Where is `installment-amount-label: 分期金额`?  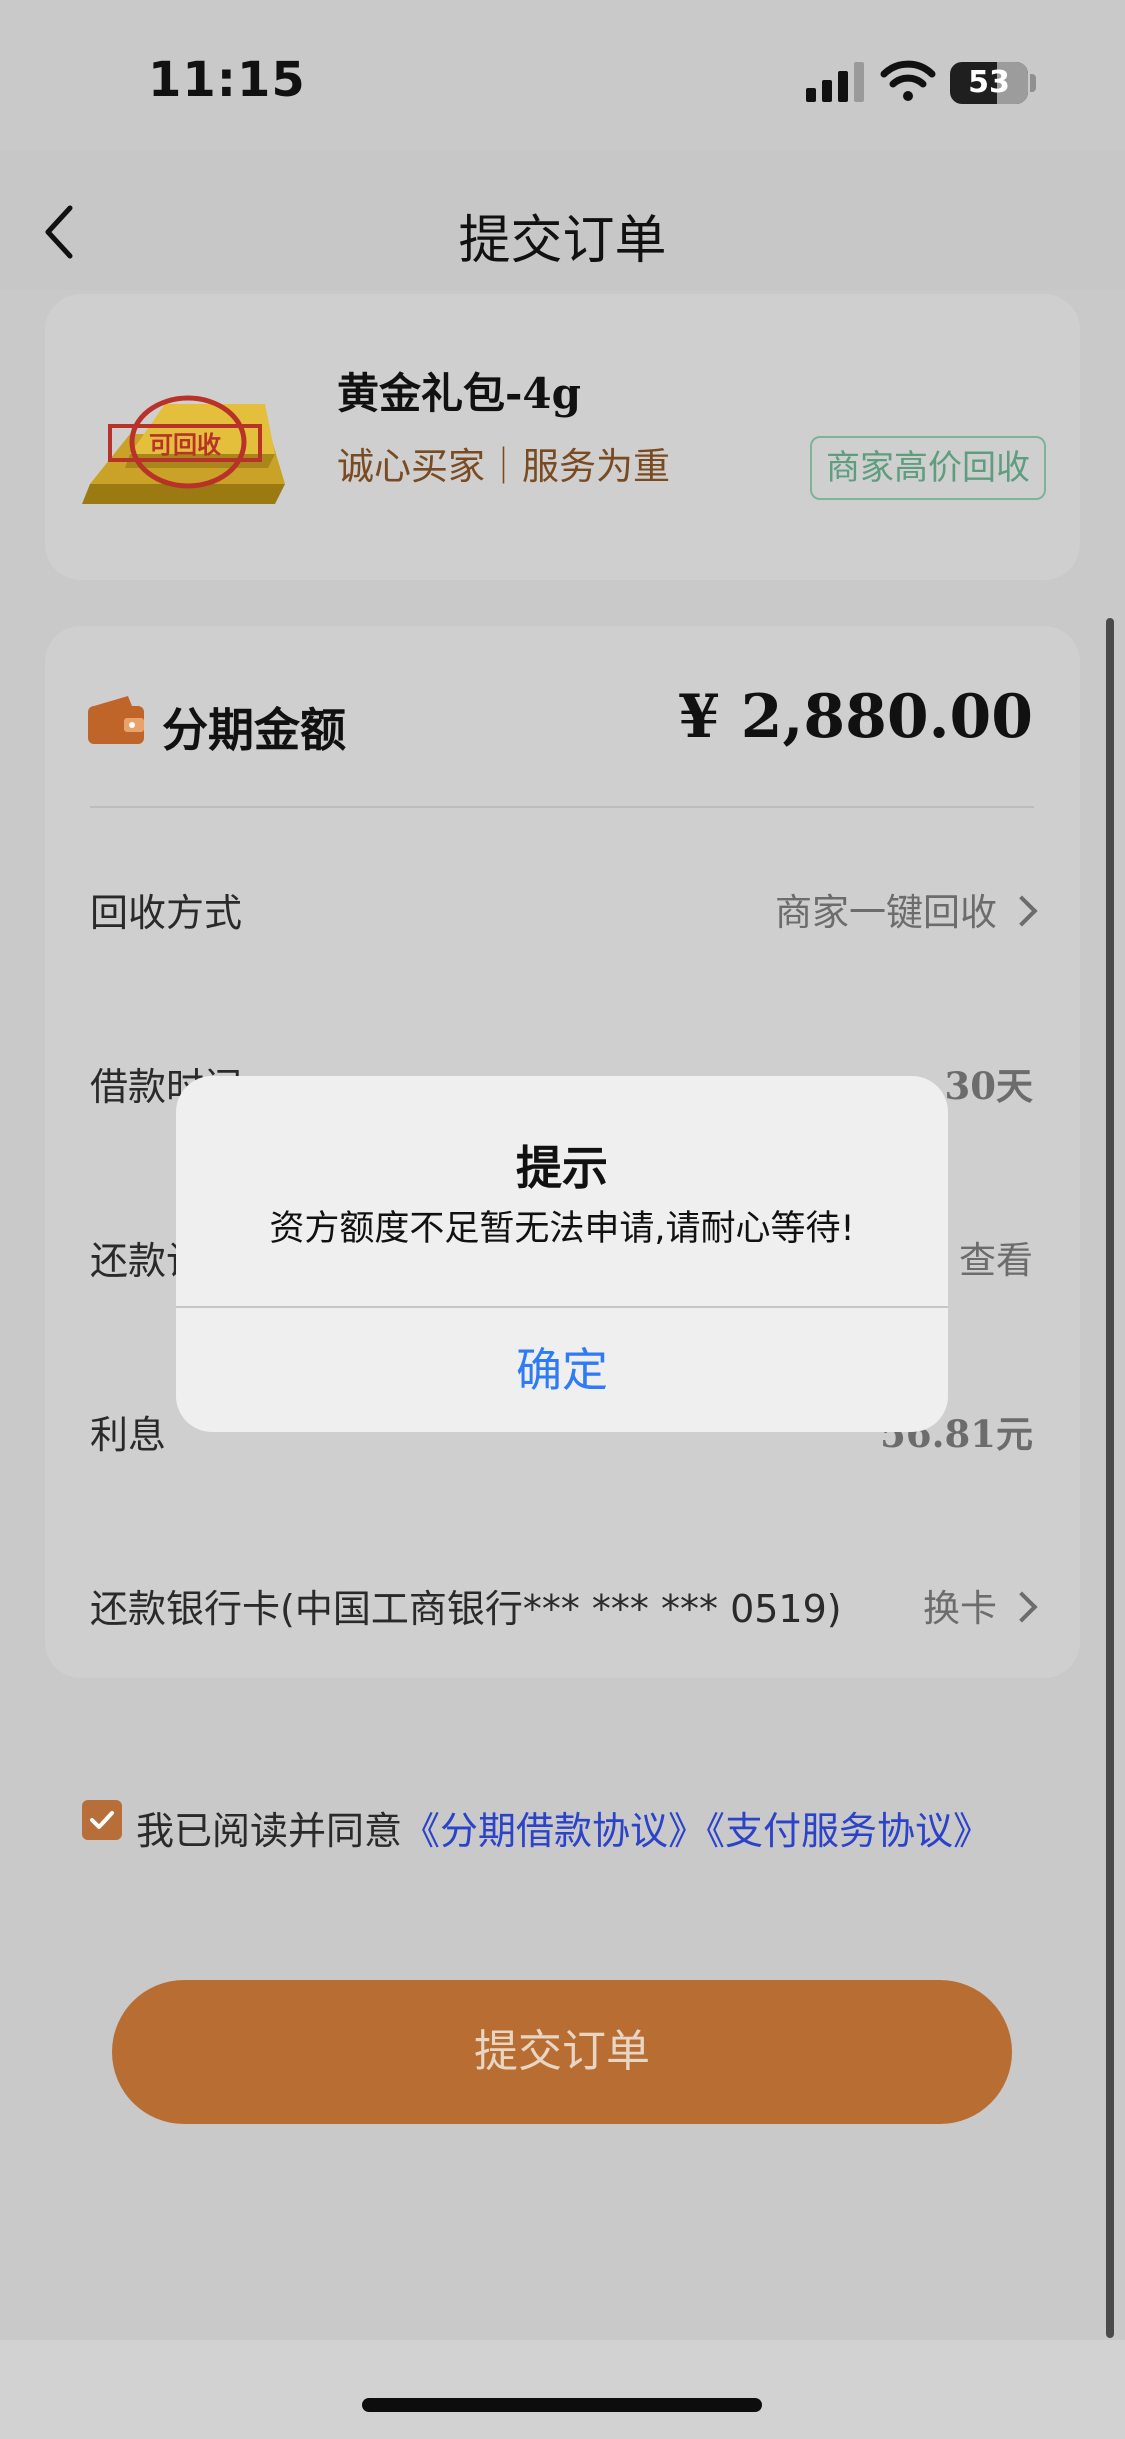
installment-amount-label: 分期金额 is located at coordinates (254, 730).